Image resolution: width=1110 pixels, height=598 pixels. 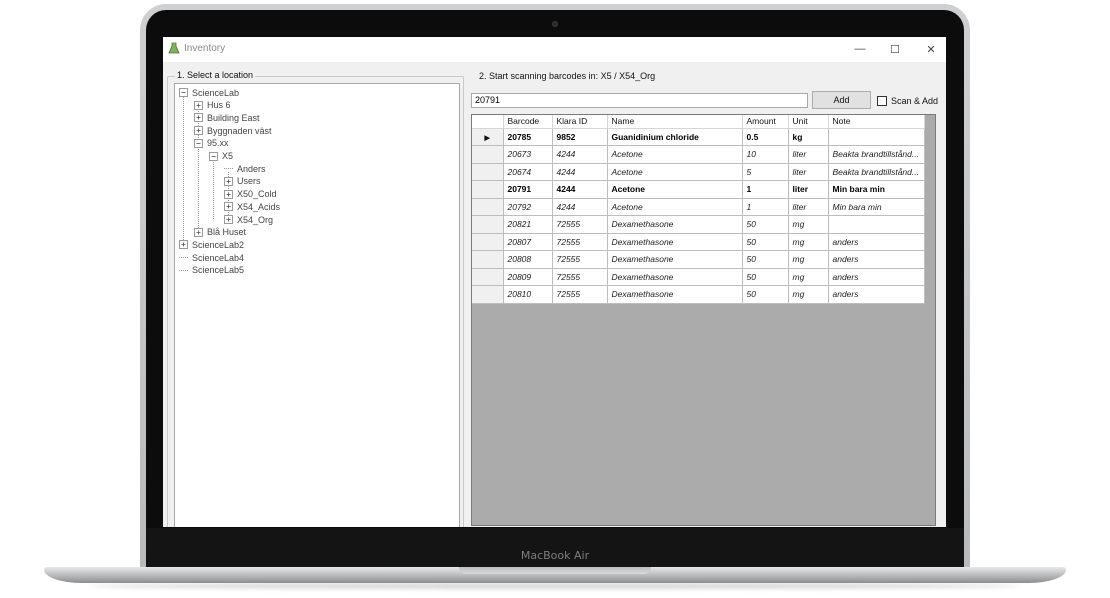 I want to click on table-cell: 0.5, so click(x=765, y=137).